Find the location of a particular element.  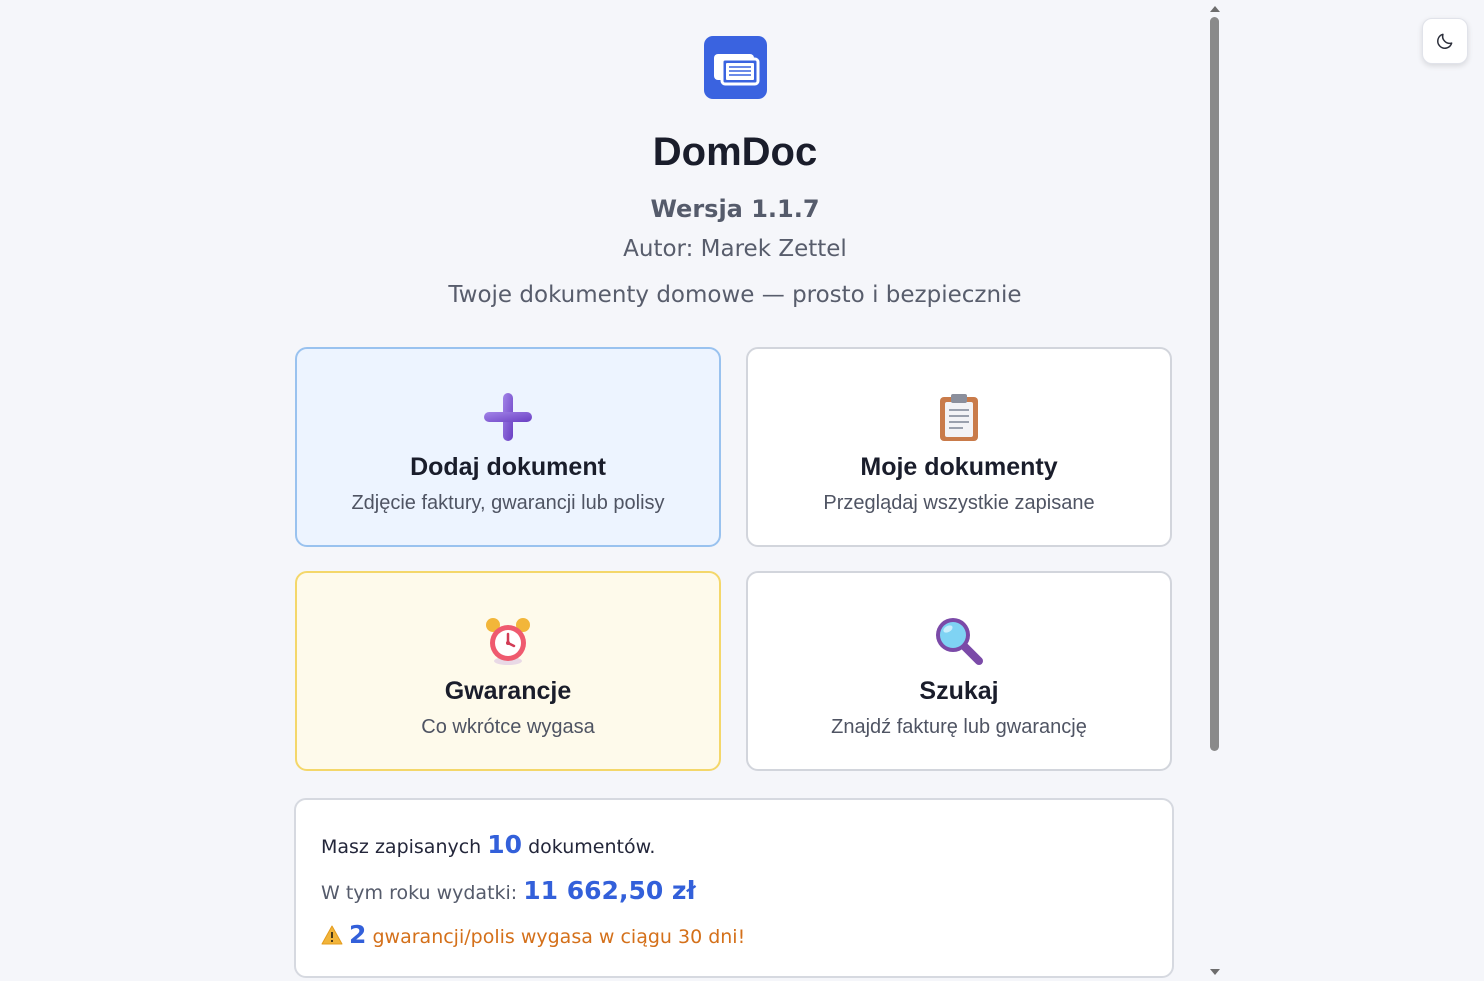

yearly-spend-line: W tym roku wydatki: 11 662,50 zł is located at coordinates (508, 890).